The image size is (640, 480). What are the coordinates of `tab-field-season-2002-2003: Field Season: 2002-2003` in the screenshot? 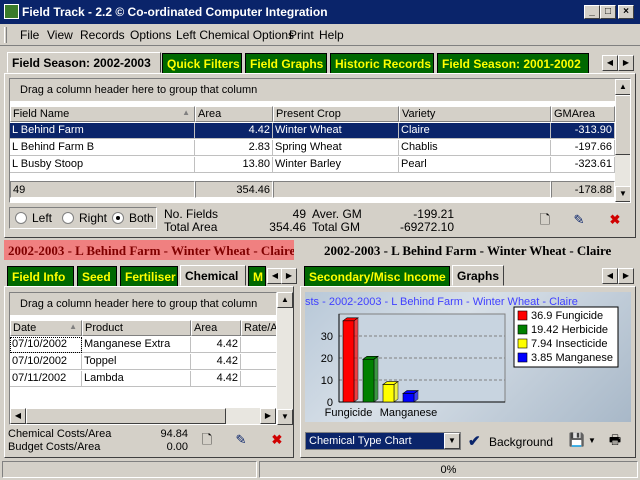 It's located at (84, 62).